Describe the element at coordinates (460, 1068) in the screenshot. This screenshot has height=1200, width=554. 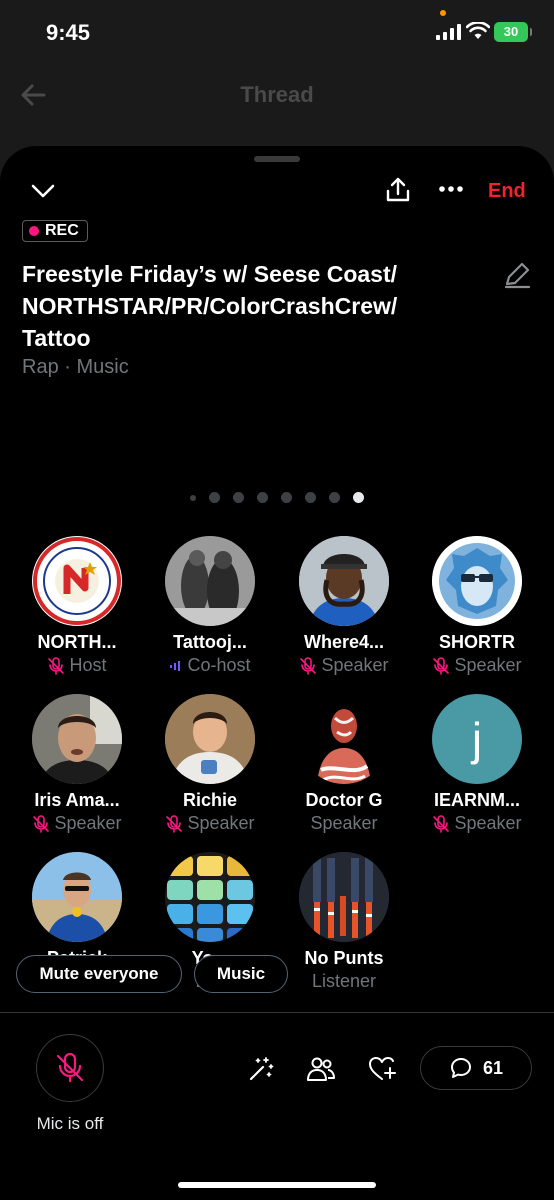
I see `comment-bubble-icon` at that location.